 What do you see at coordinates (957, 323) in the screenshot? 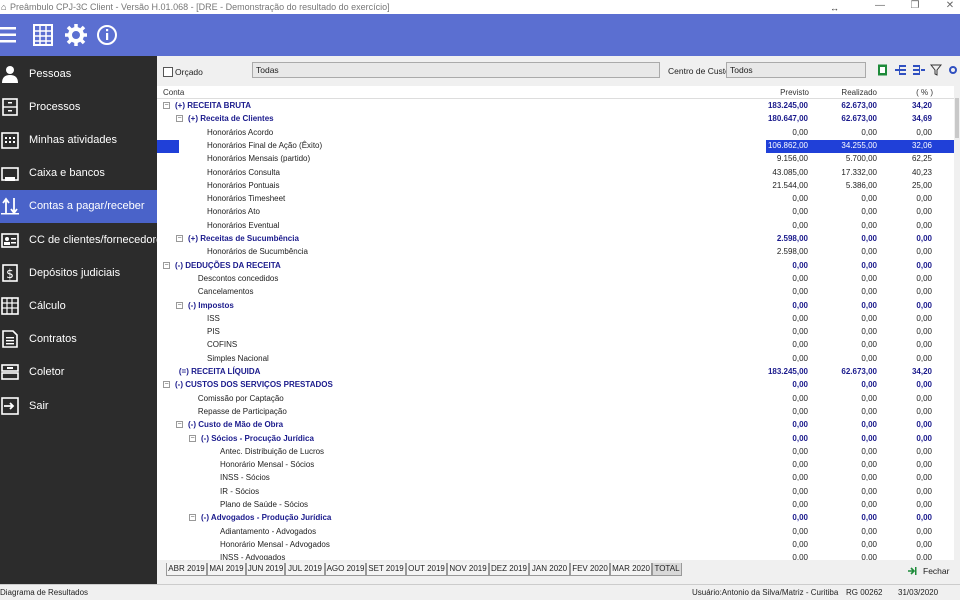
I see `vertical-scrollbar` at bounding box center [957, 323].